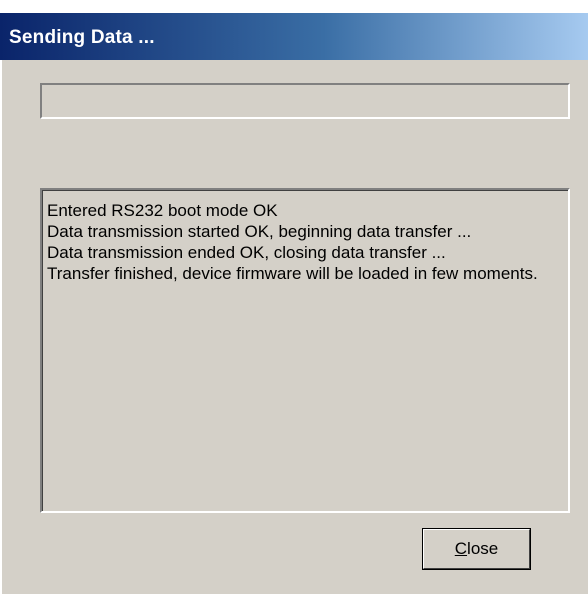 The image size is (588, 594). What do you see at coordinates (305, 101) in the screenshot?
I see `progress-bar` at bounding box center [305, 101].